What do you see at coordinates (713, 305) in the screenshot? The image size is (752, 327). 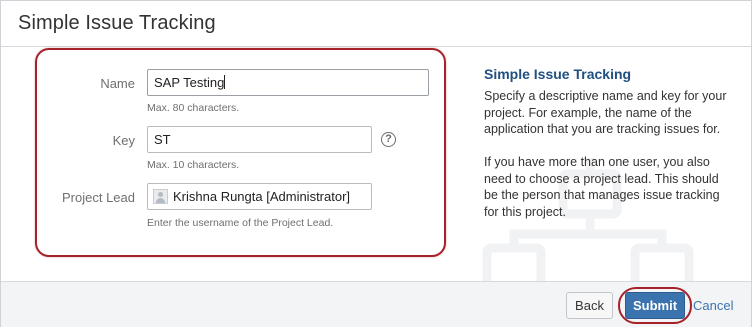 I see `cancel-link: Cancel` at bounding box center [713, 305].